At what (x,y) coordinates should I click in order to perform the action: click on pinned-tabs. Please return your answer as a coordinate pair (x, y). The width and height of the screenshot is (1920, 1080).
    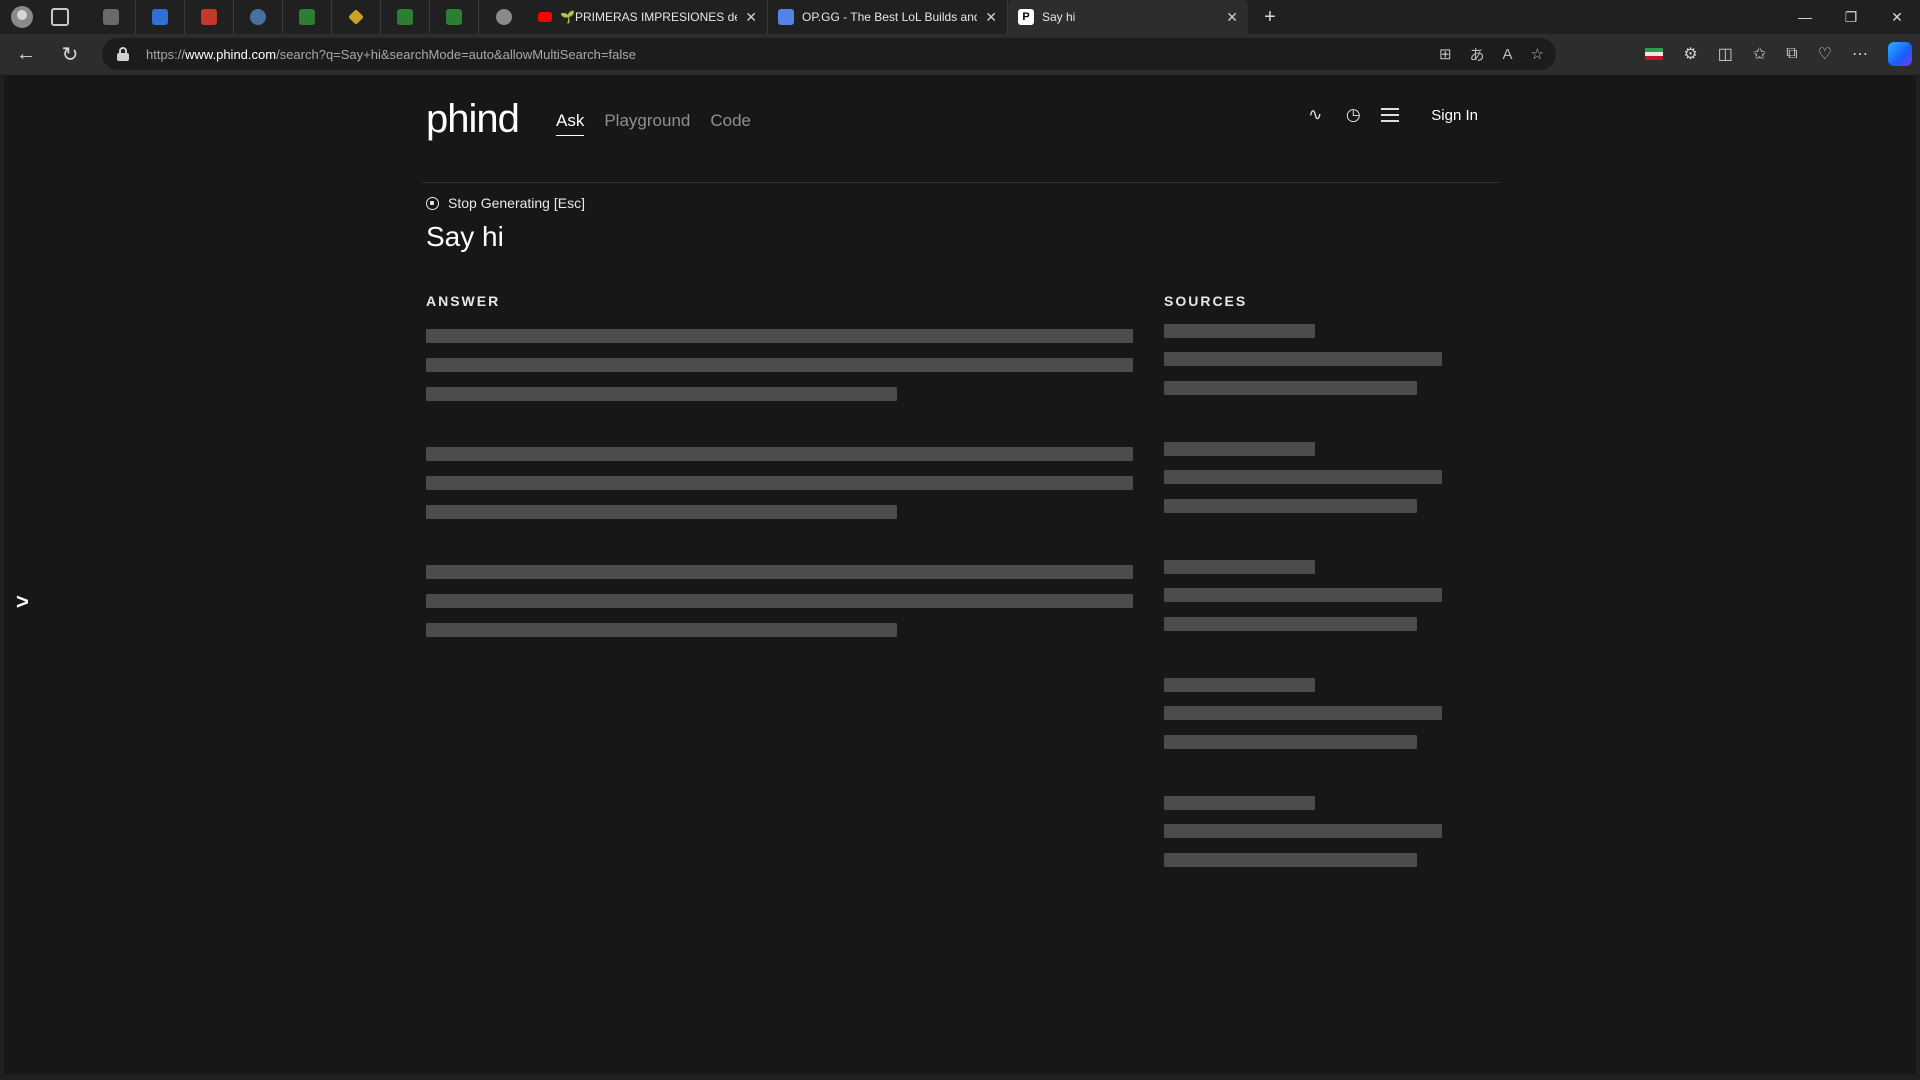
    Looking at the image, I should click on (307, 17).